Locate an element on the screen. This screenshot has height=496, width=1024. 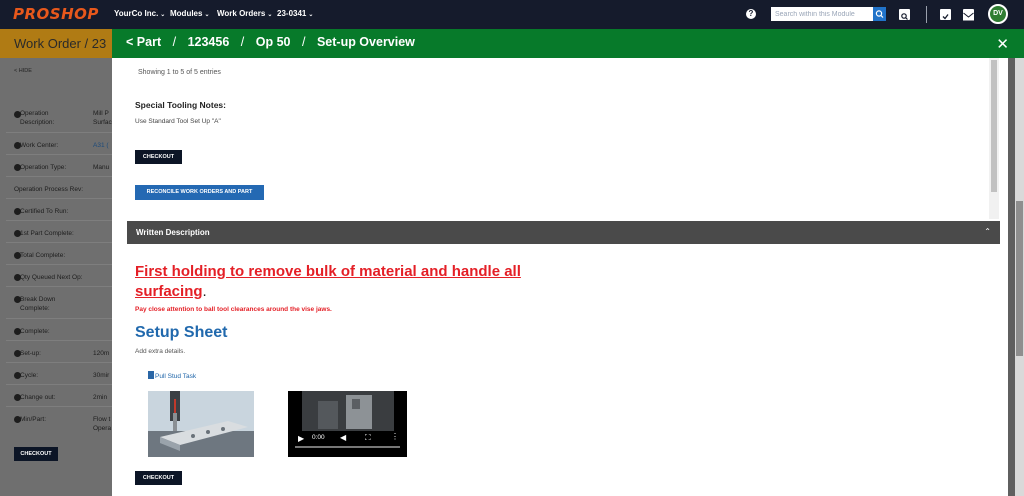
pull-stud-task-label: Pull Stud Task is located at coordinates (176, 376).